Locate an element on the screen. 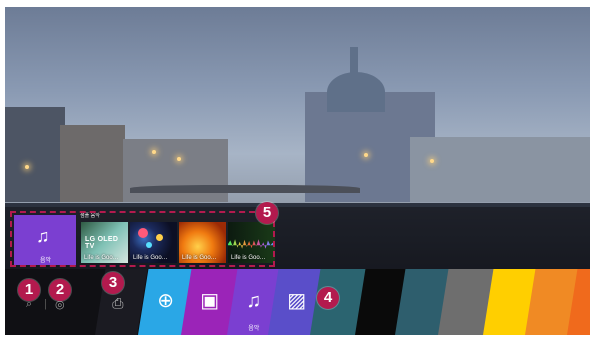  music-note-icon: ♫ is located at coordinates (254, 301).